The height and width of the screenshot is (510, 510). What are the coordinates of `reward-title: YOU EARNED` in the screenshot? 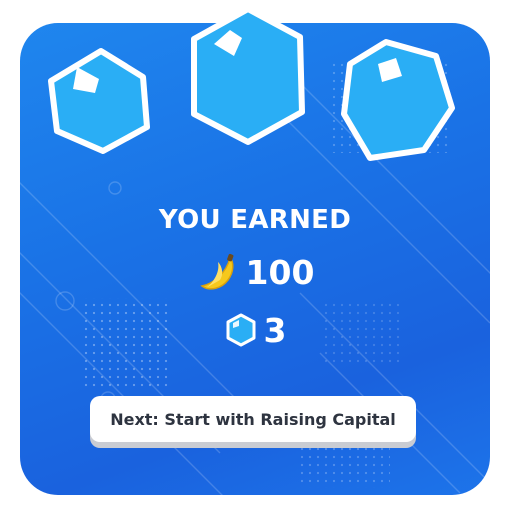 It's located at (255, 220).